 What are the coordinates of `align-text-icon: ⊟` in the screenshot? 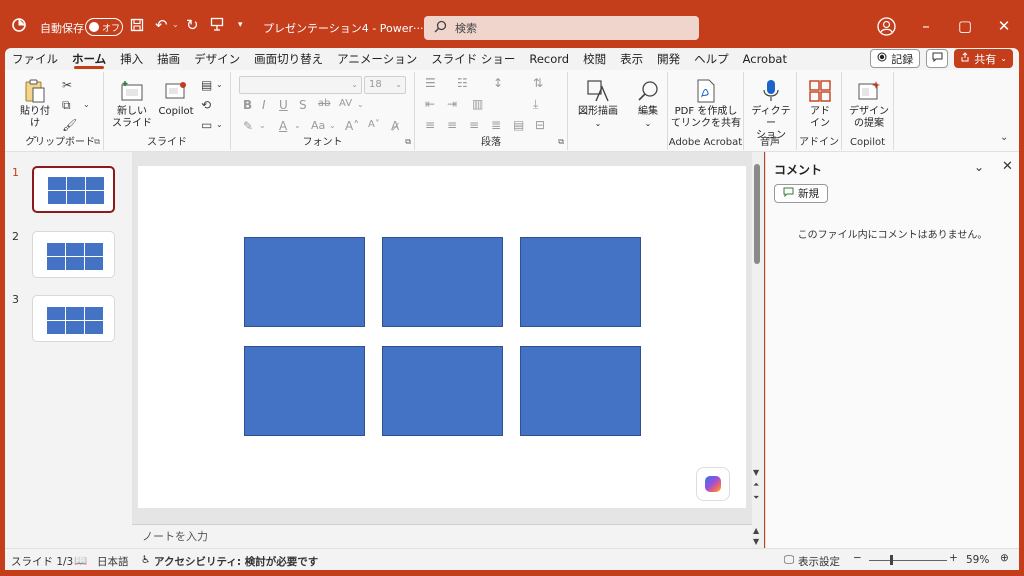 It's located at (540, 125).